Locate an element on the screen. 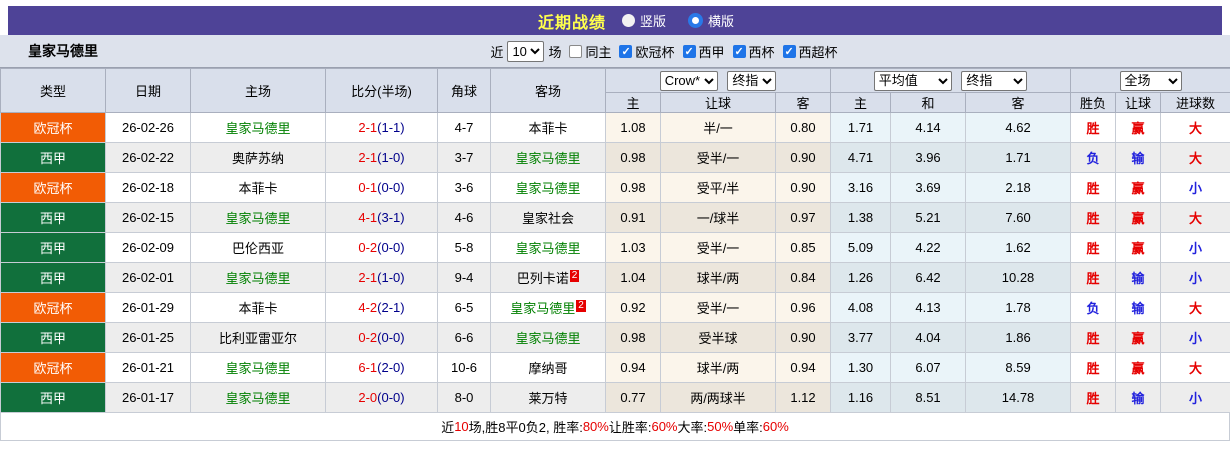  red-card-badge: 2 is located at coordinates (575, 276).